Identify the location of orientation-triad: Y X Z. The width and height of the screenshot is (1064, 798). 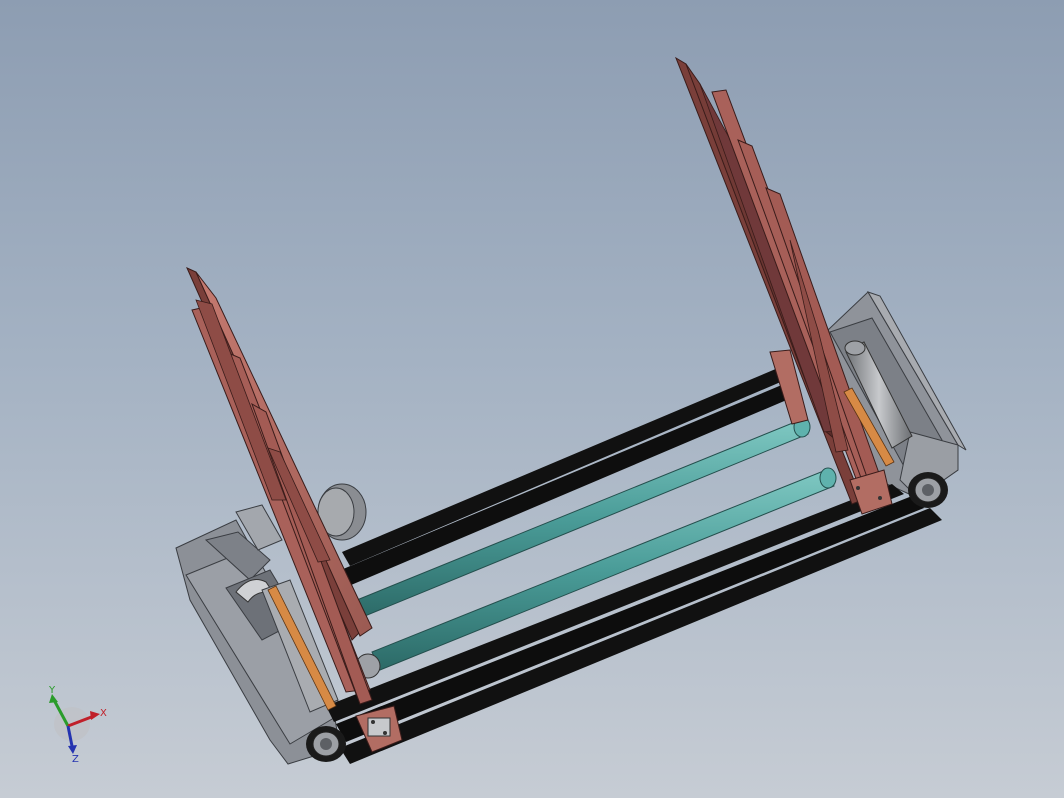
(78, 724).